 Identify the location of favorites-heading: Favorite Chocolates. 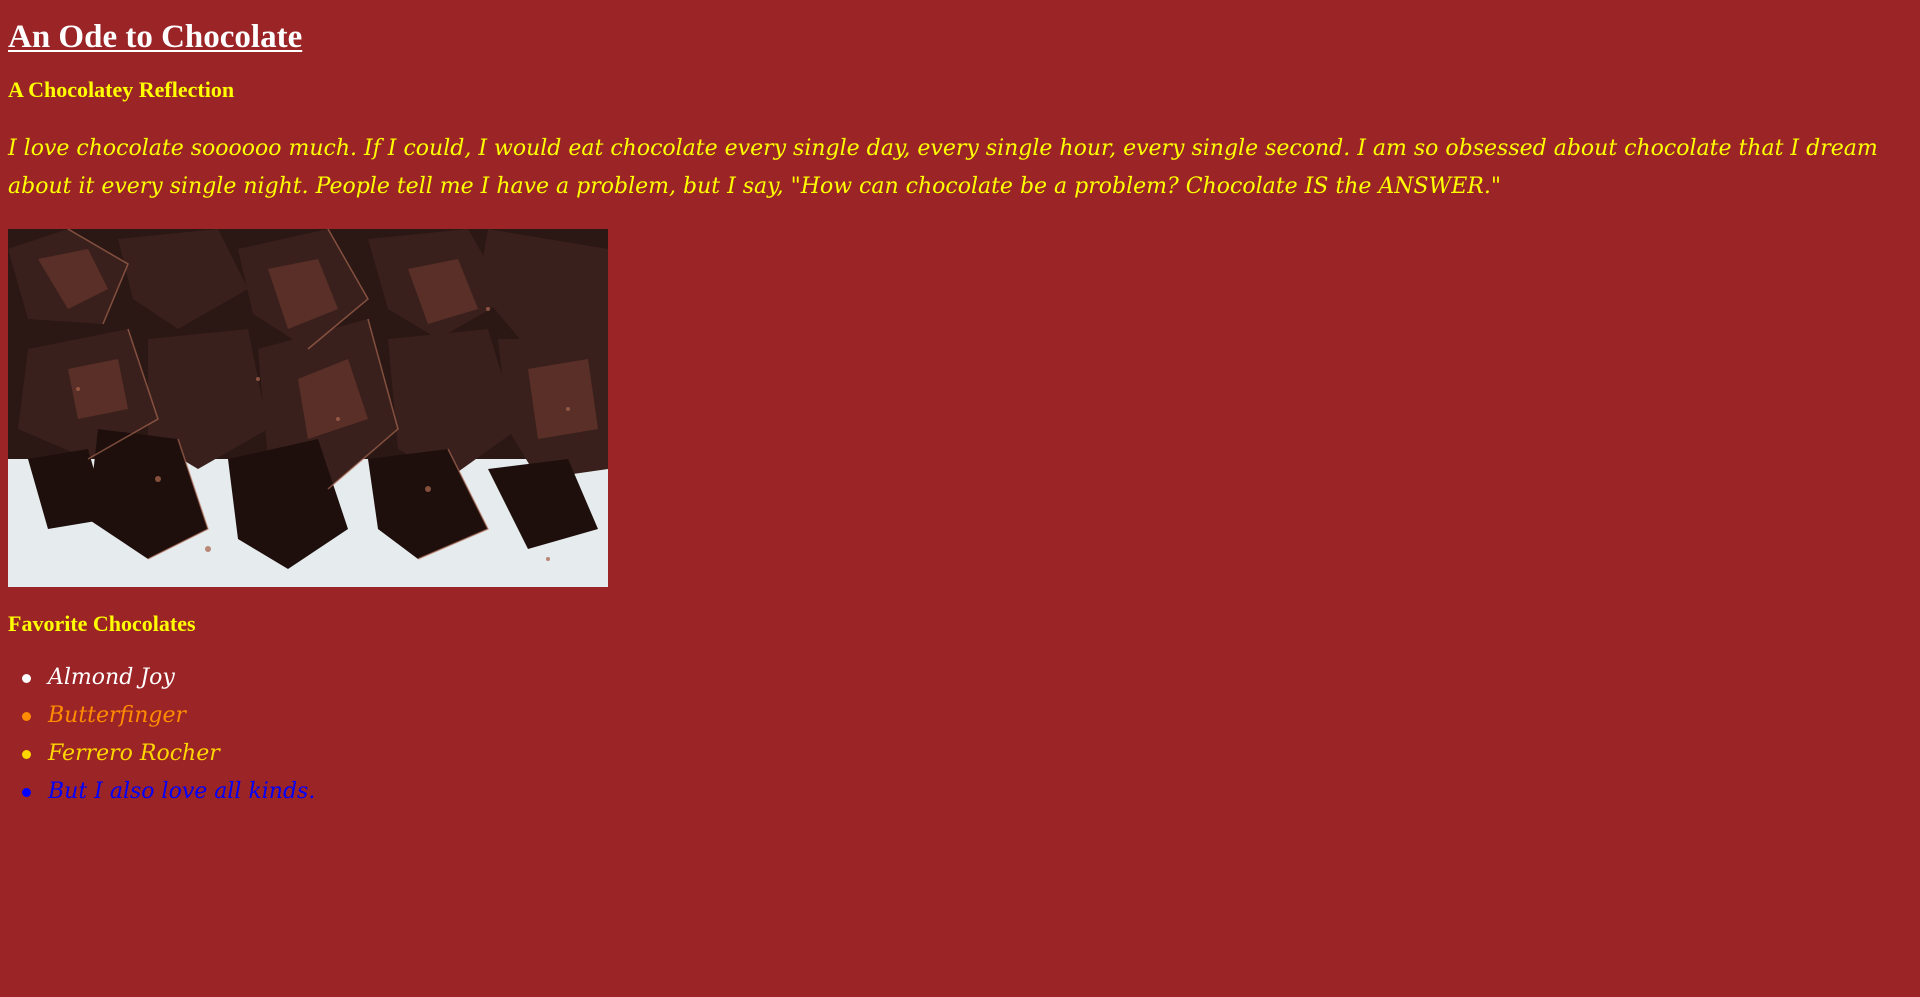
(102, 623).